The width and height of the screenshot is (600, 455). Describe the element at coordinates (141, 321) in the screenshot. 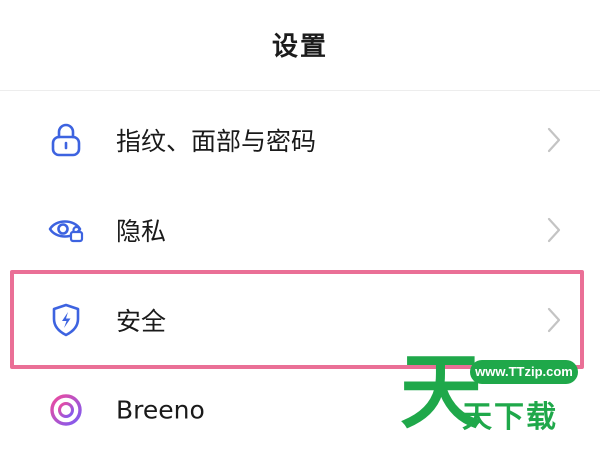

I see `settings-item-label: 安全` at that location.